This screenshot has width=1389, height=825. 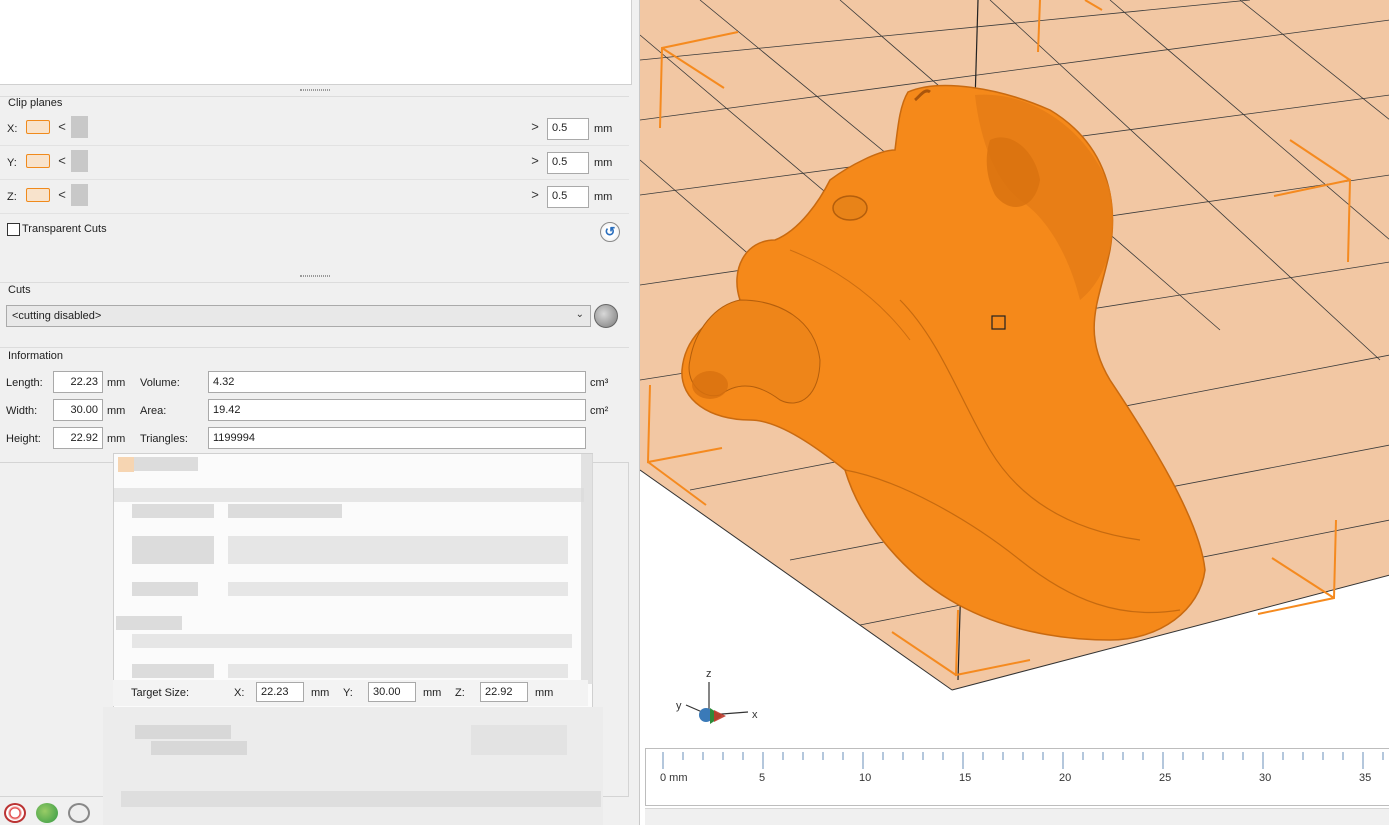 I want to click on height-label: Height:, so click(x=23, y=439).